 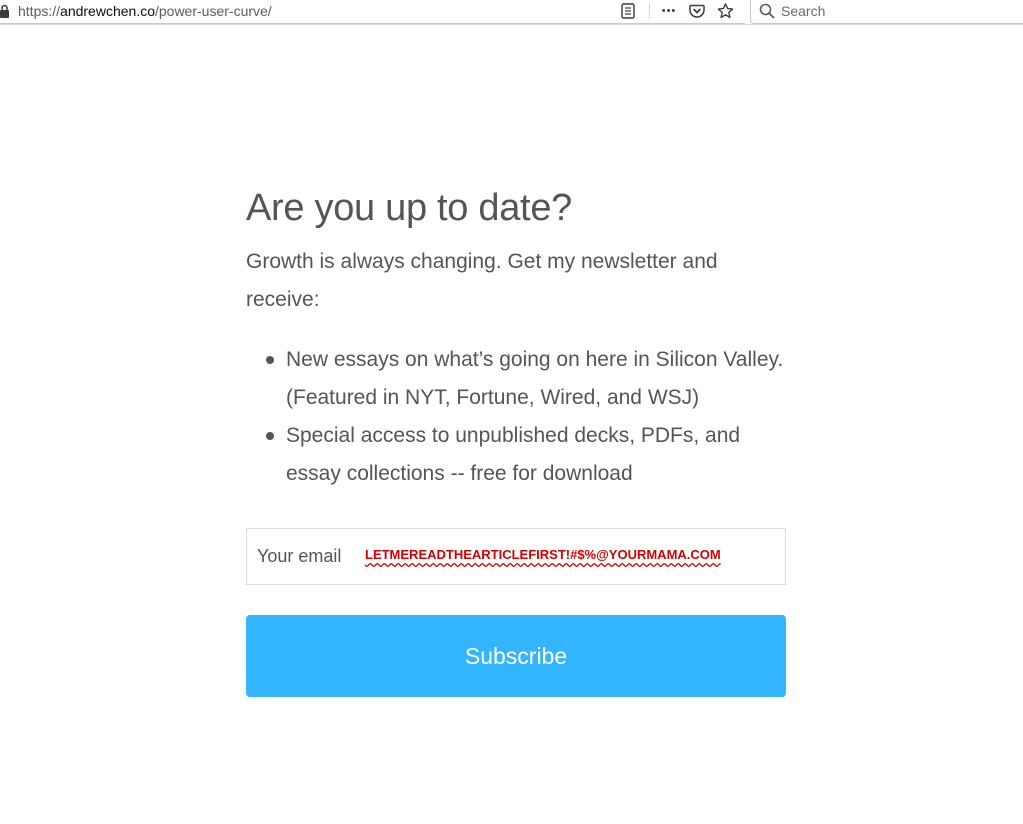 What do you see at coordinates (213, 11) in the screenshot?
I see `url-path: /power-user-curve/` at bounding box center [213, 11].